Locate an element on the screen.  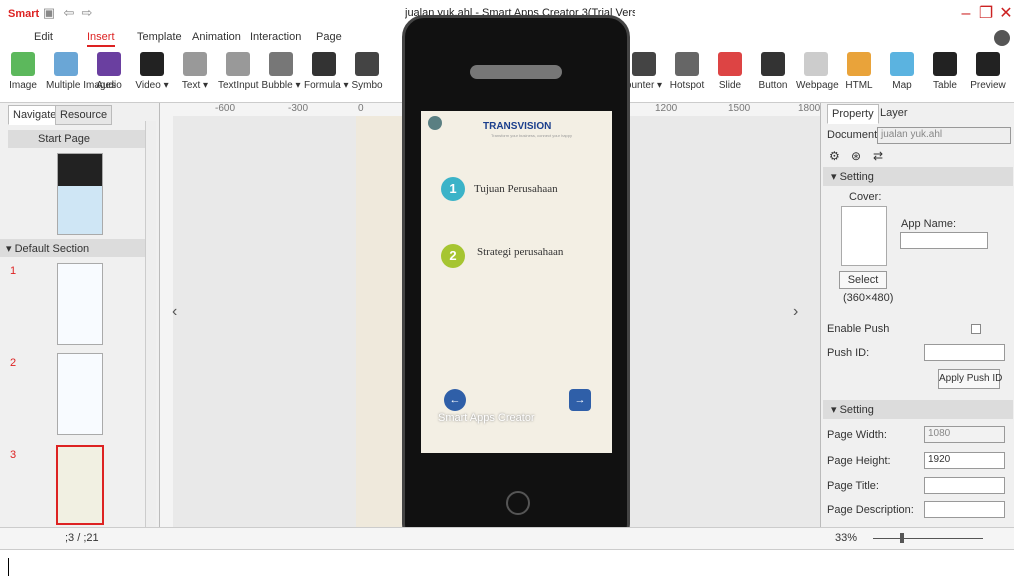
zoom-slider is located at coordinates (928, 538).